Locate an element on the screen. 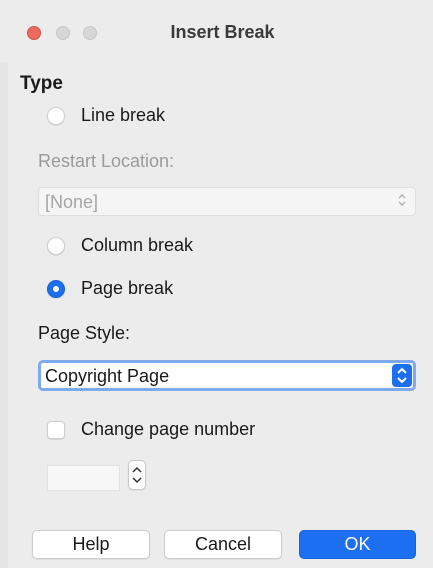 This screenshot has height=568, width=433. window-edge is located at coordinates (4, 315).